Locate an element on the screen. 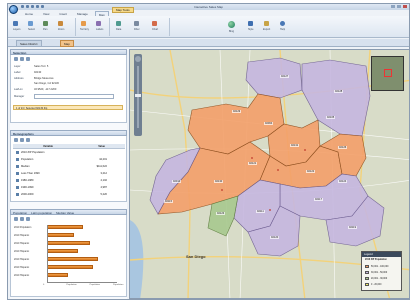 The width and height of the screenshot is (419, 303). globe-icon is located at coordinates (231, 24).